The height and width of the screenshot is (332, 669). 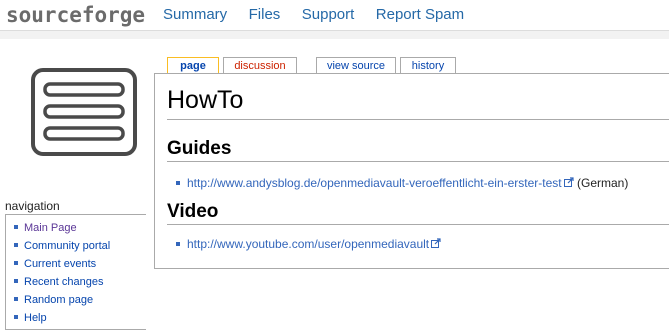 What do you see at coordinates (418, 119) in the screenshot?
I see `title-divider` at bounding box center [418, 119].